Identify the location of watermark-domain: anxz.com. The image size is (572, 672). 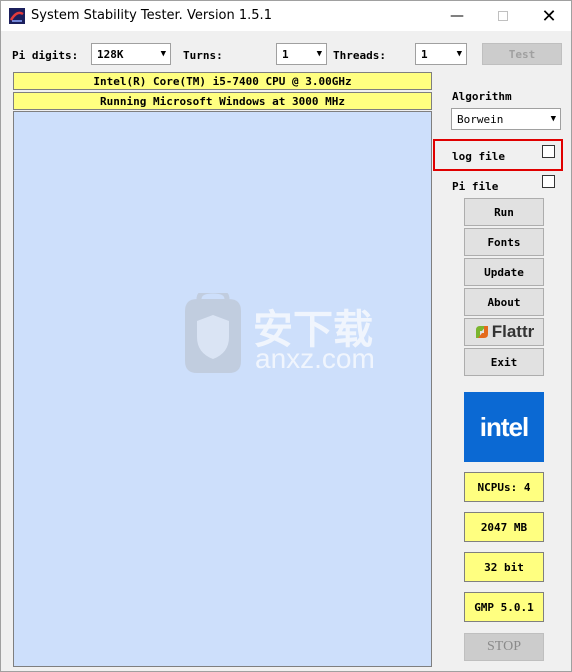
(315, 358).